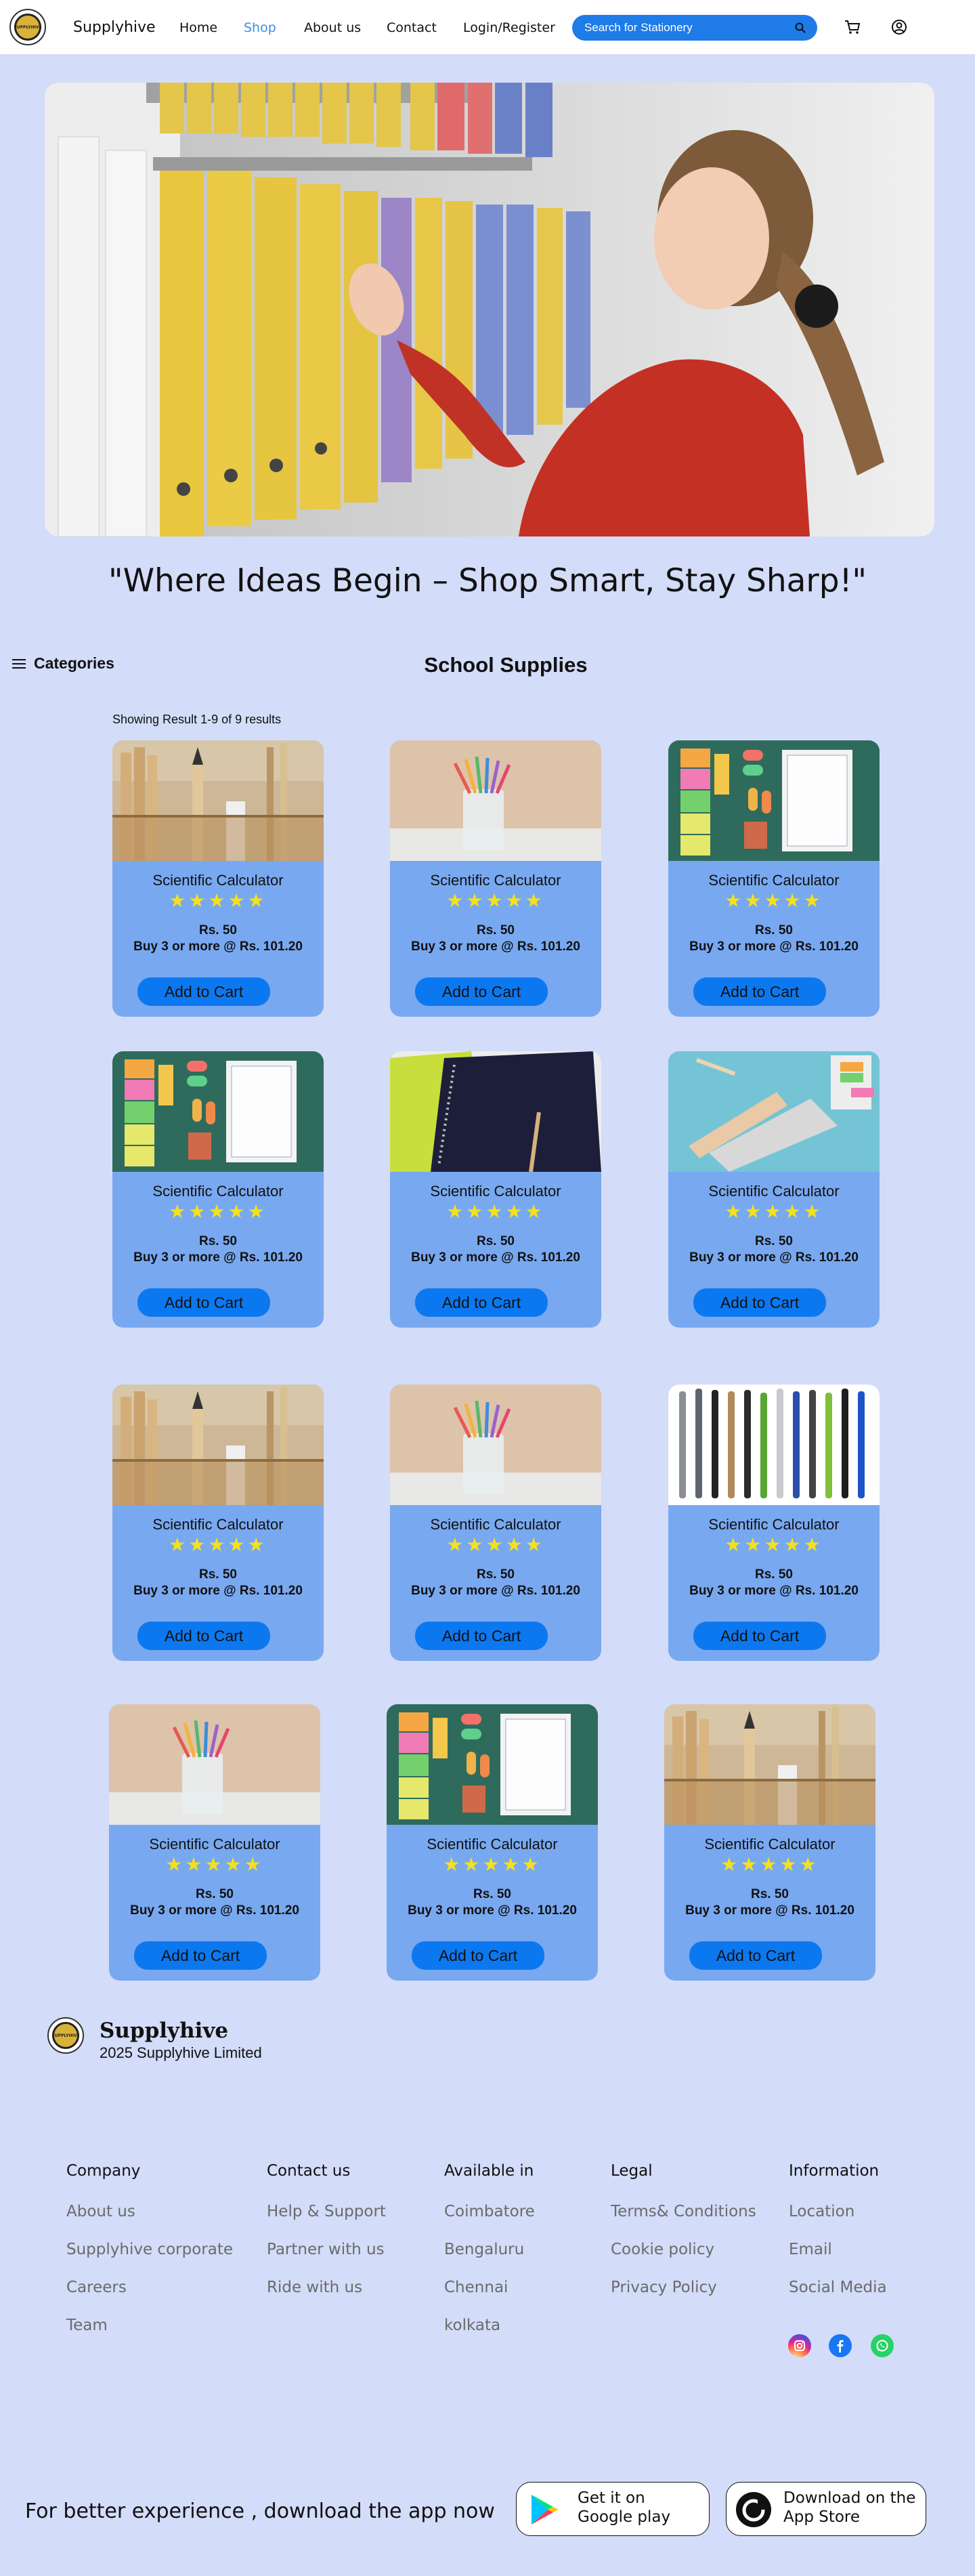  I want to click on footer-logo: SUPPLYHIVE, so click(66, 2036).